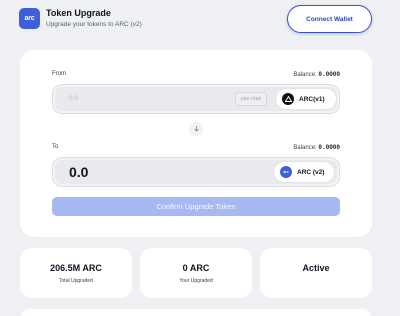 The height and width of the screenshot is (316, 400). What do you see at coordinates (288, 99) in the screenshot?
I see `arc-v1-icon` at bounding box center [288, 99].